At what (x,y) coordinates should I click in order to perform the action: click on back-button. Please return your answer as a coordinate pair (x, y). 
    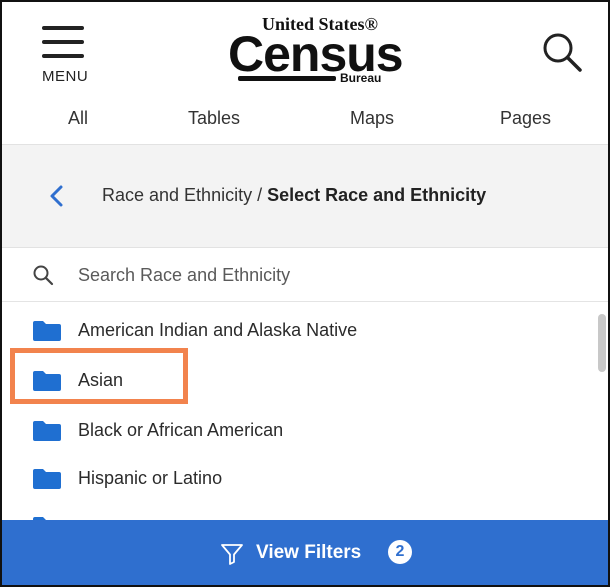
    Looking at the image, I should click on (57, 196).